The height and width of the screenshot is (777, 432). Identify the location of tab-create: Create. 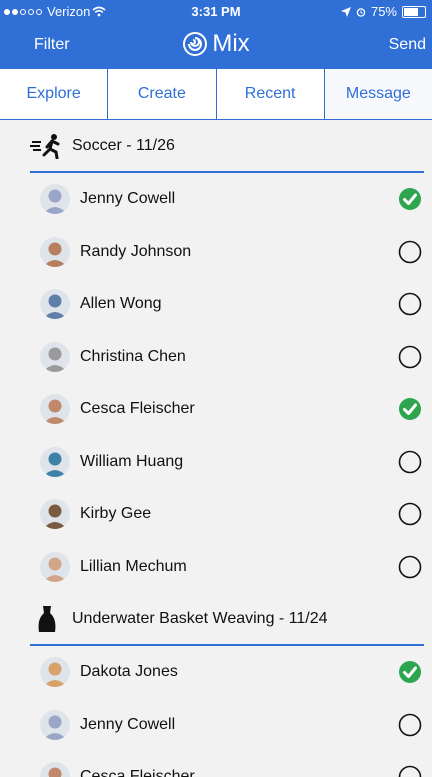
(162, 94).